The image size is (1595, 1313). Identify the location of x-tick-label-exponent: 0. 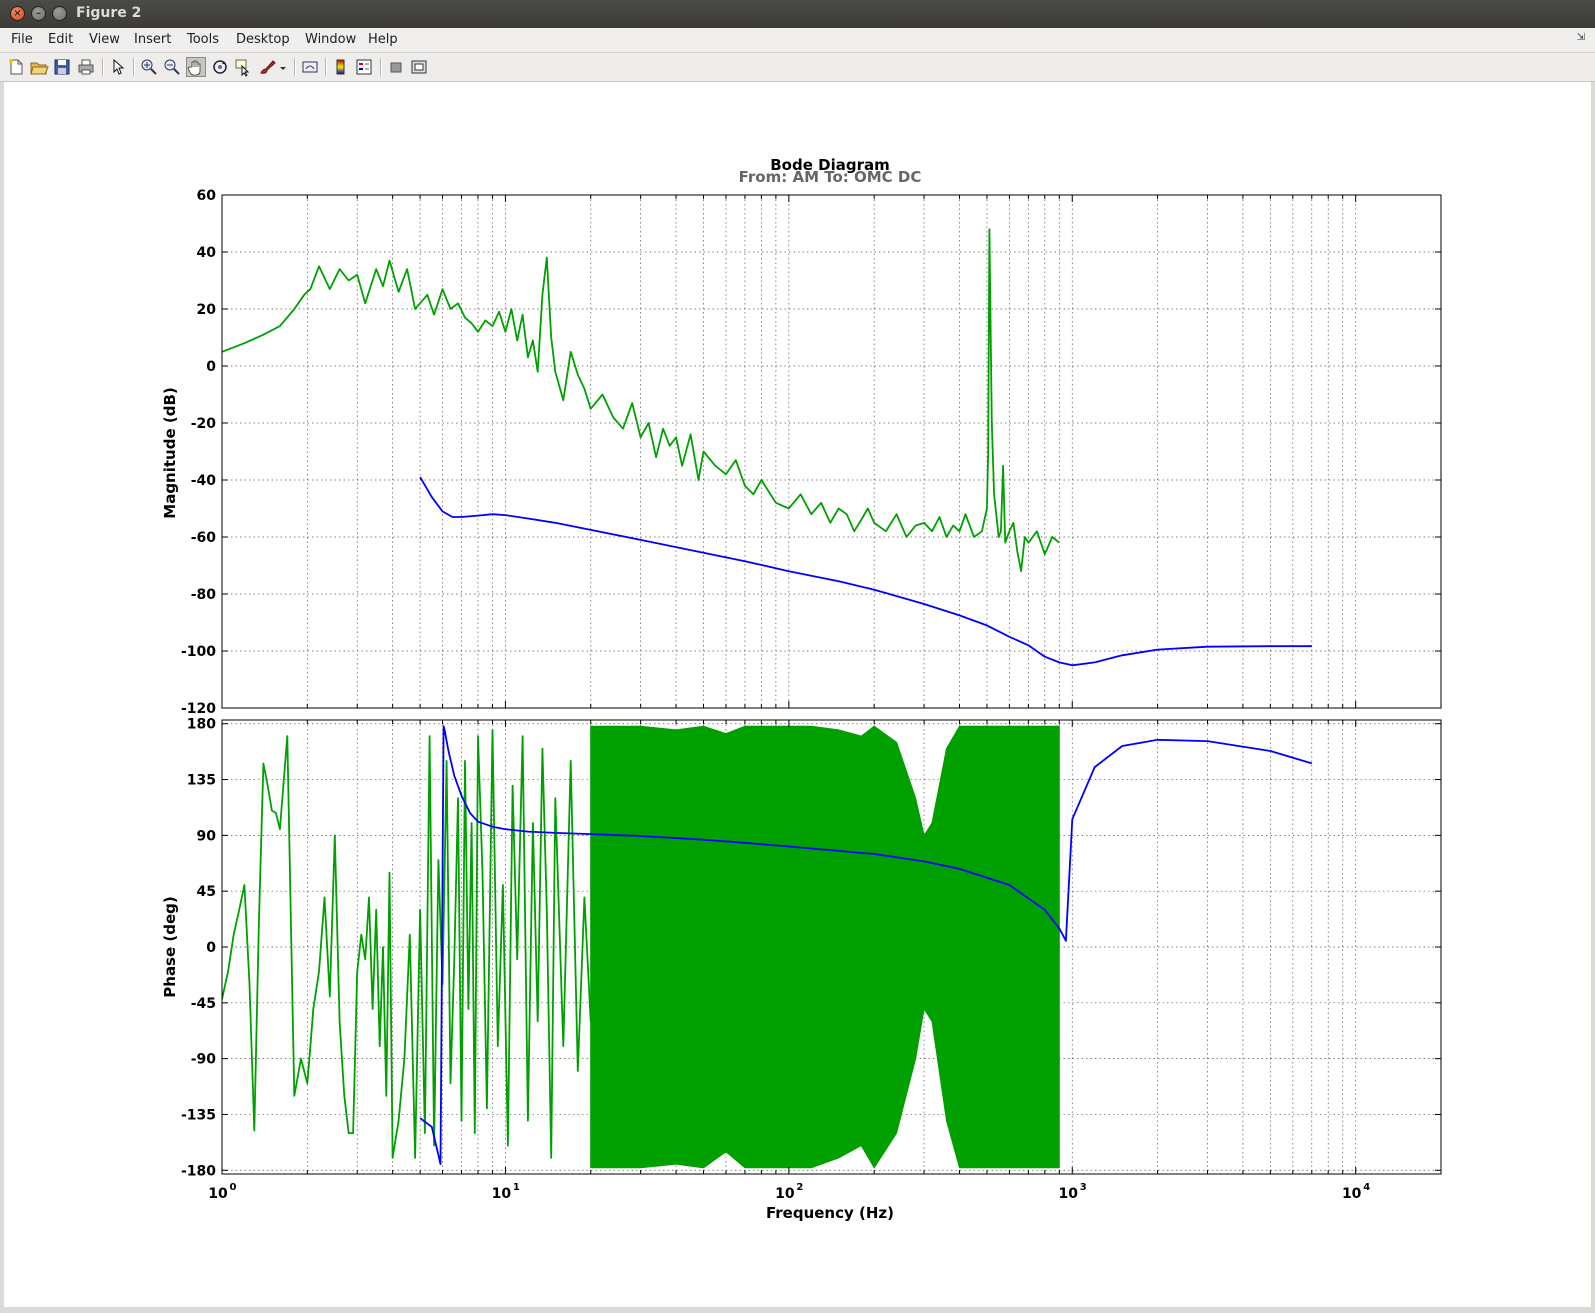
(233, 1187).